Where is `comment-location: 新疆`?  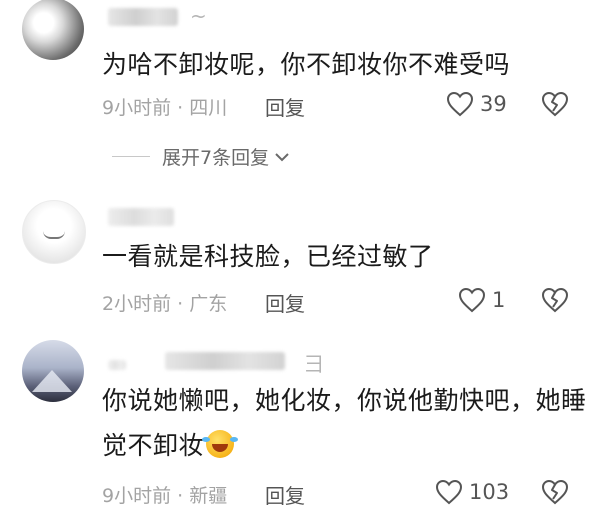 comment-location: 新疆 is located at coordinates (208, 496).